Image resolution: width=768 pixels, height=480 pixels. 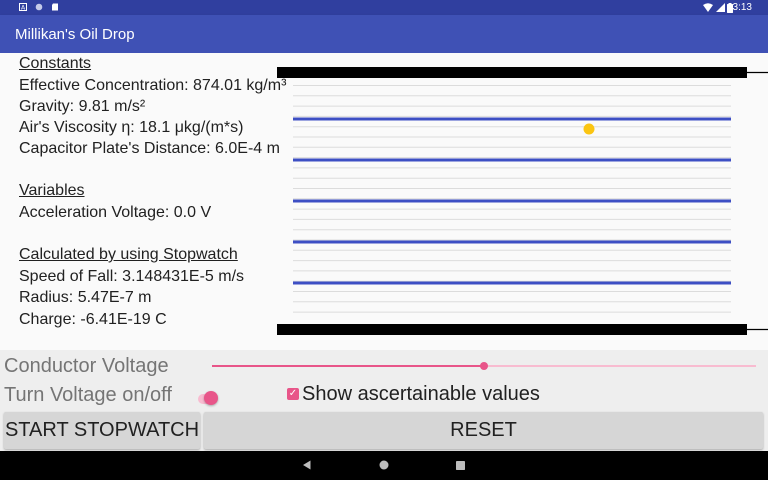 I want to click on stopwatch-calc-header: Calculated by using Stopwatch, so click(x=128, y=254).